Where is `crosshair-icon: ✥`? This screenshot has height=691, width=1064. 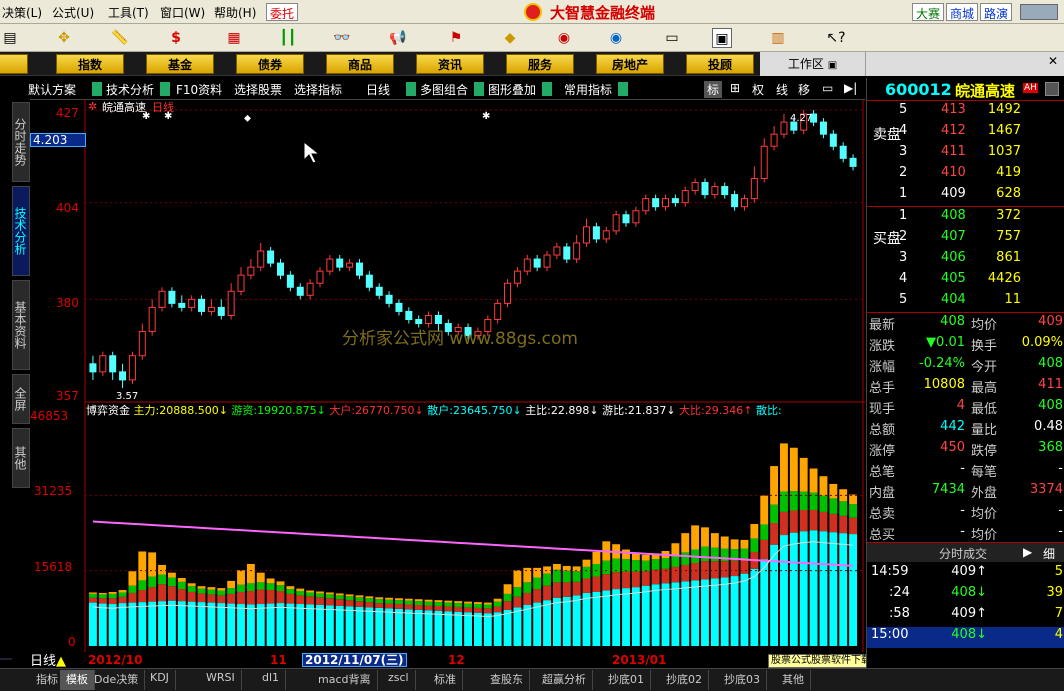 crosshair-icon: ✥ is located at coordinates (64, 38).